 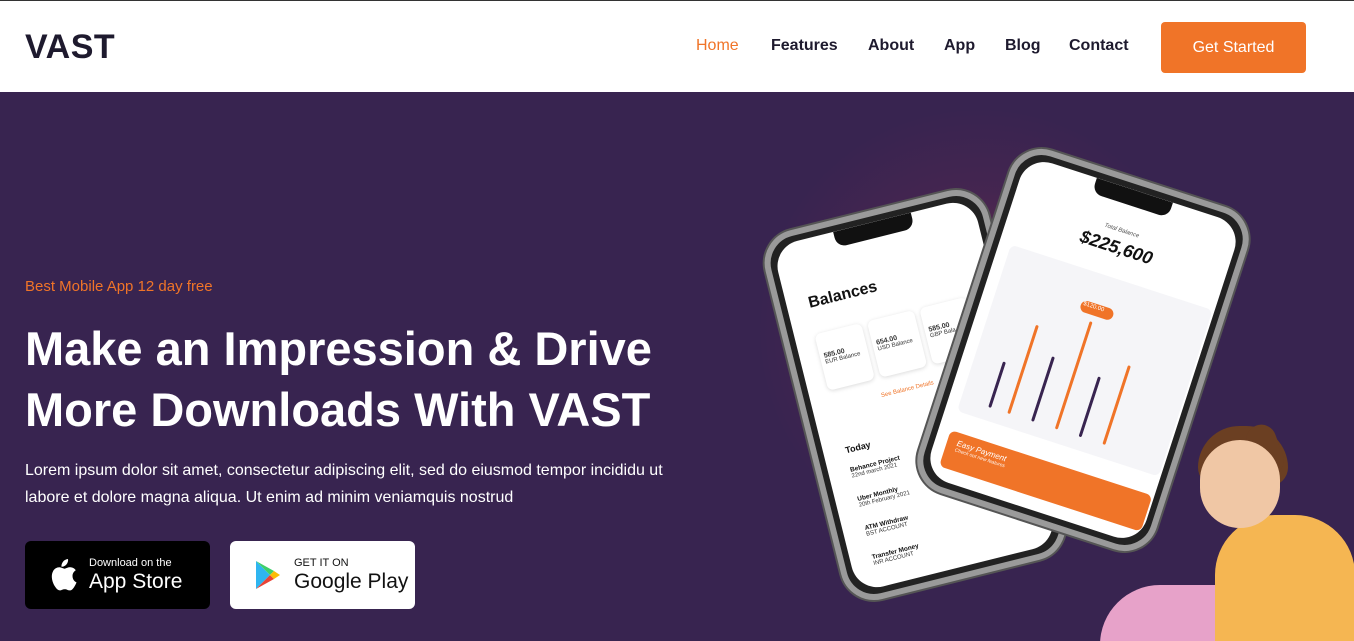 What do you see at coordinates (351, 581) in the screenshot?
I see `google-play-big: Google Play` at bounding box center [351, 581].